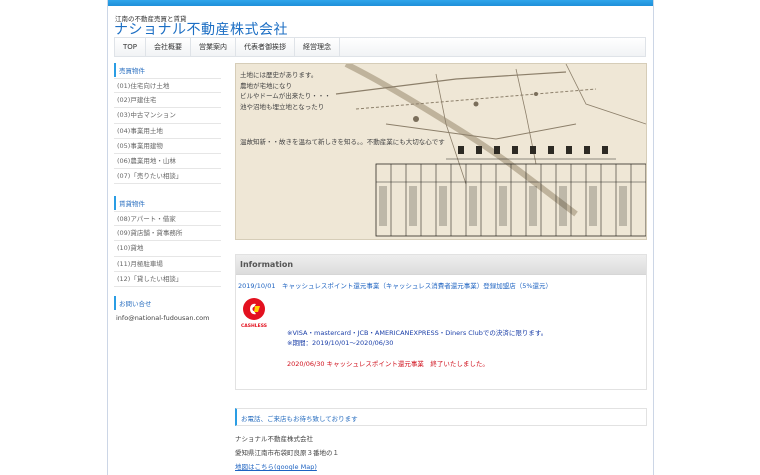 The height and width of the screenshot is (475, 760). Describe the element at coordinates (167, 219) in the screenshot. I see `sidebar-item-apartment: (08)アパート・借家` at that location.